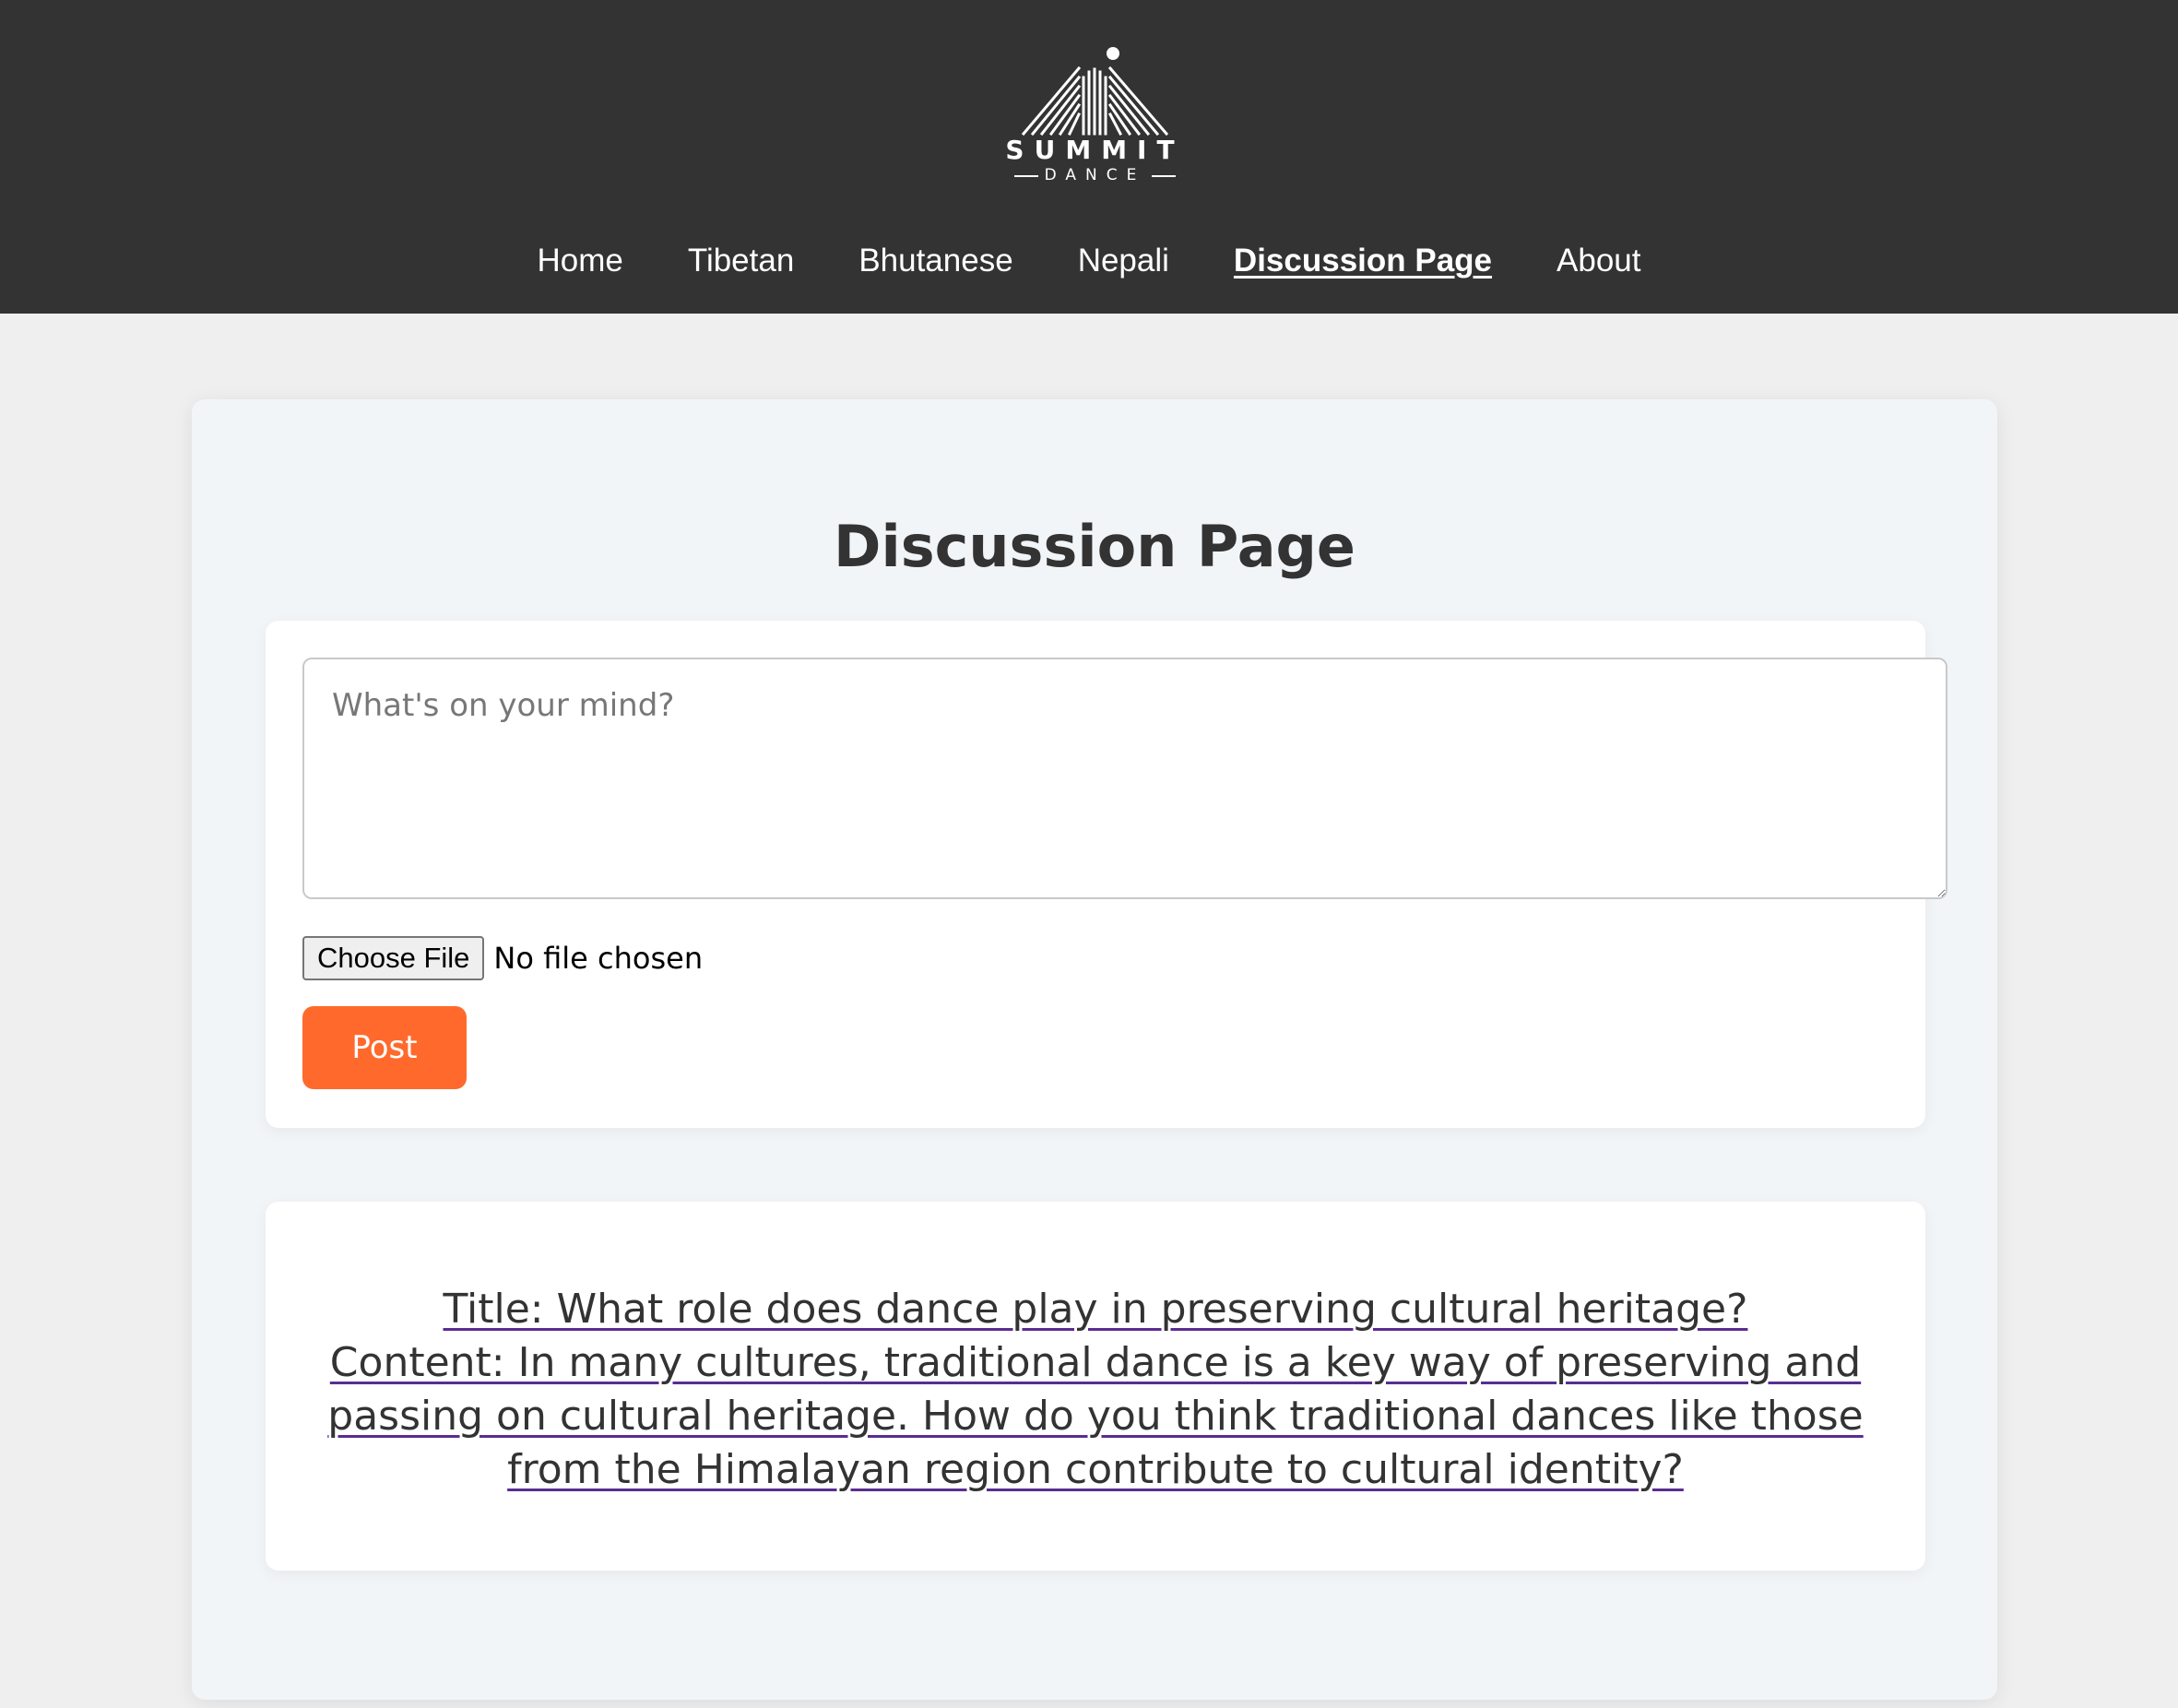 The image size is (2178, 1708). I want to click on logo-tagline-text: DANCE, so click(1095, 175).